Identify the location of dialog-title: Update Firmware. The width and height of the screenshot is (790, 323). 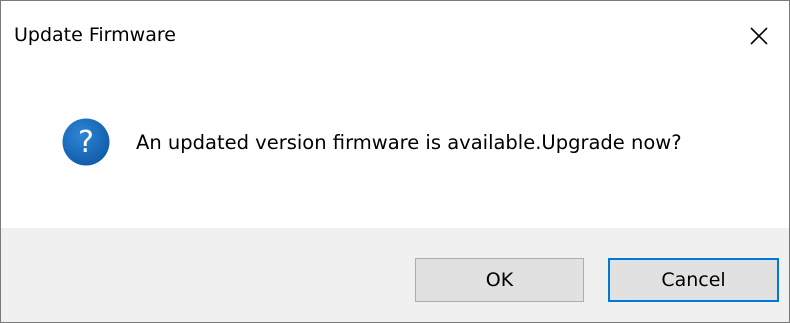
(95, 35).